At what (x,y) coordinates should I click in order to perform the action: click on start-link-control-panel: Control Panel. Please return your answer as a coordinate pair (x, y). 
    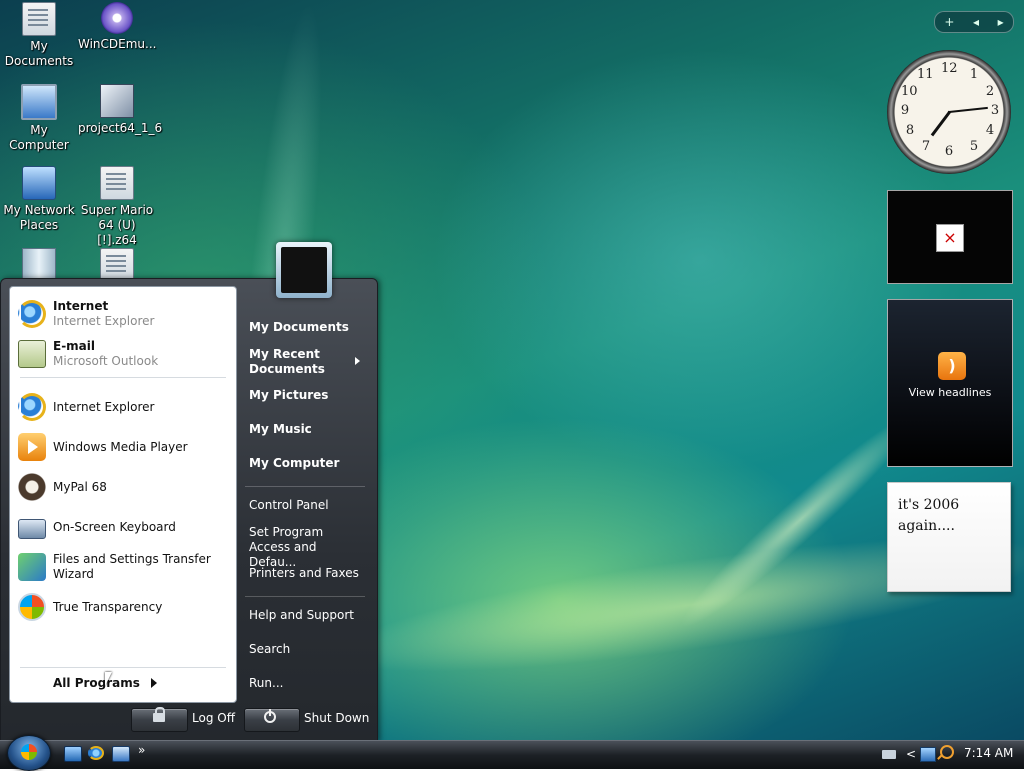
    Looking at the image, I should click on (304, 505).